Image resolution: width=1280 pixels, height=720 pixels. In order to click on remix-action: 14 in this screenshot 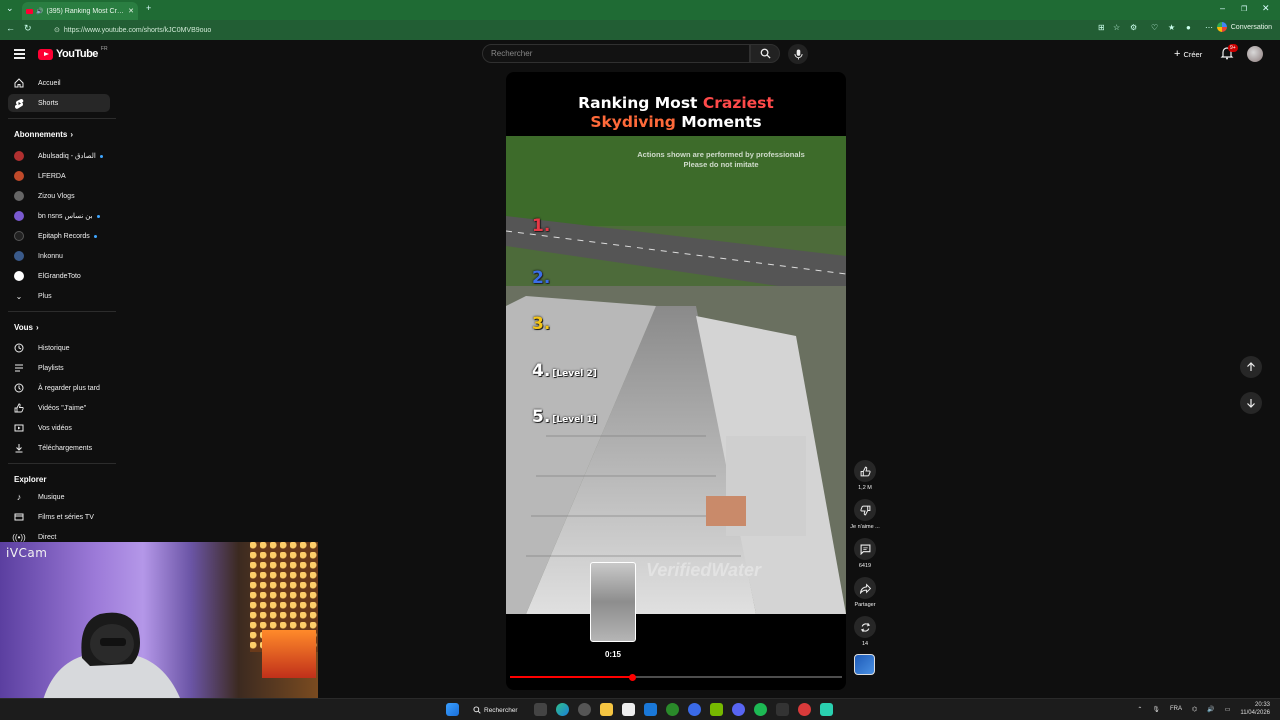, I will do `click(865, 631)`.